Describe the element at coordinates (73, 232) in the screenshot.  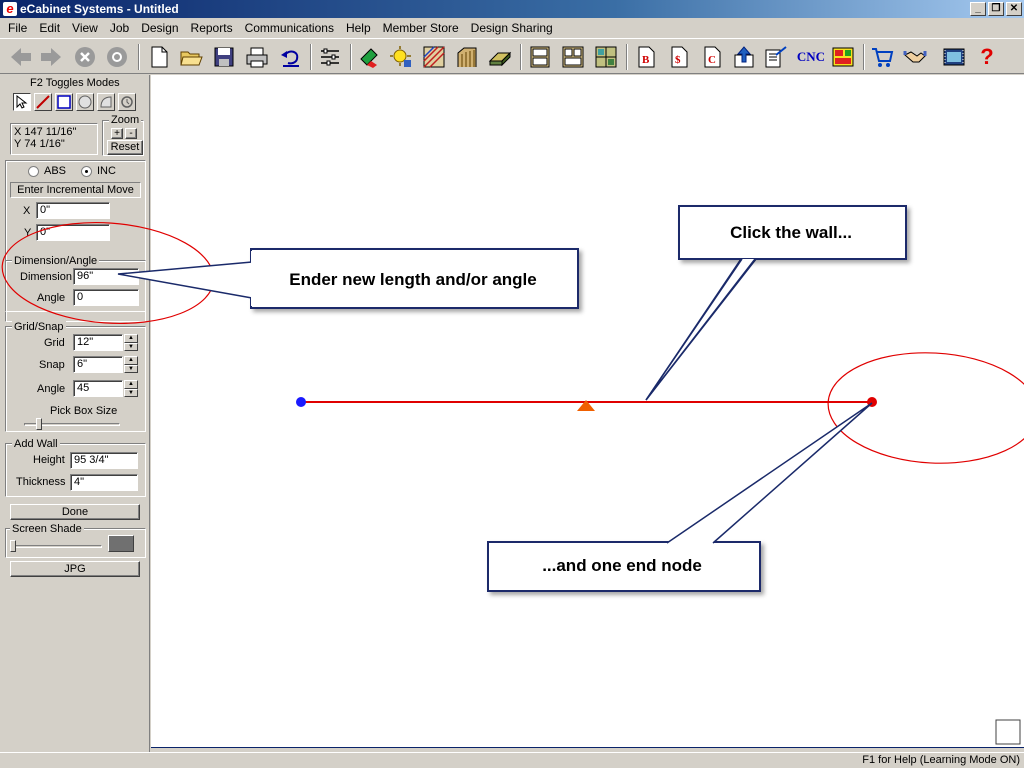
I see `y-move-input: 0"` at that location.